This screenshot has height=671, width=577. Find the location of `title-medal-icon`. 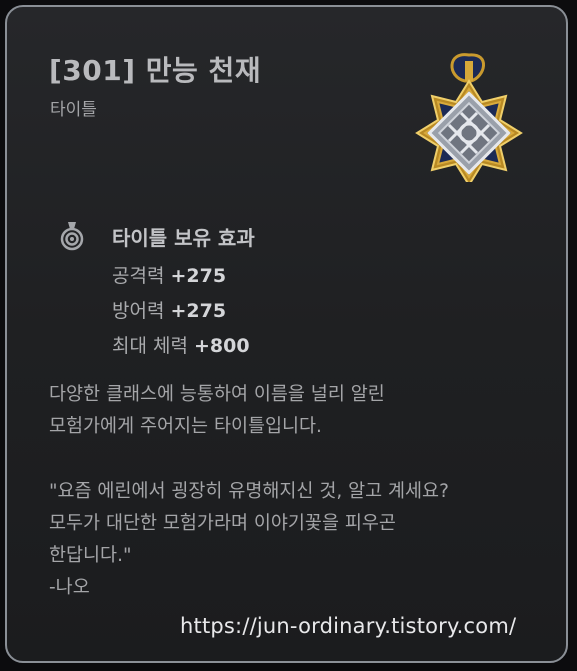

title-medal-icon is located at coordinates (469, 117).